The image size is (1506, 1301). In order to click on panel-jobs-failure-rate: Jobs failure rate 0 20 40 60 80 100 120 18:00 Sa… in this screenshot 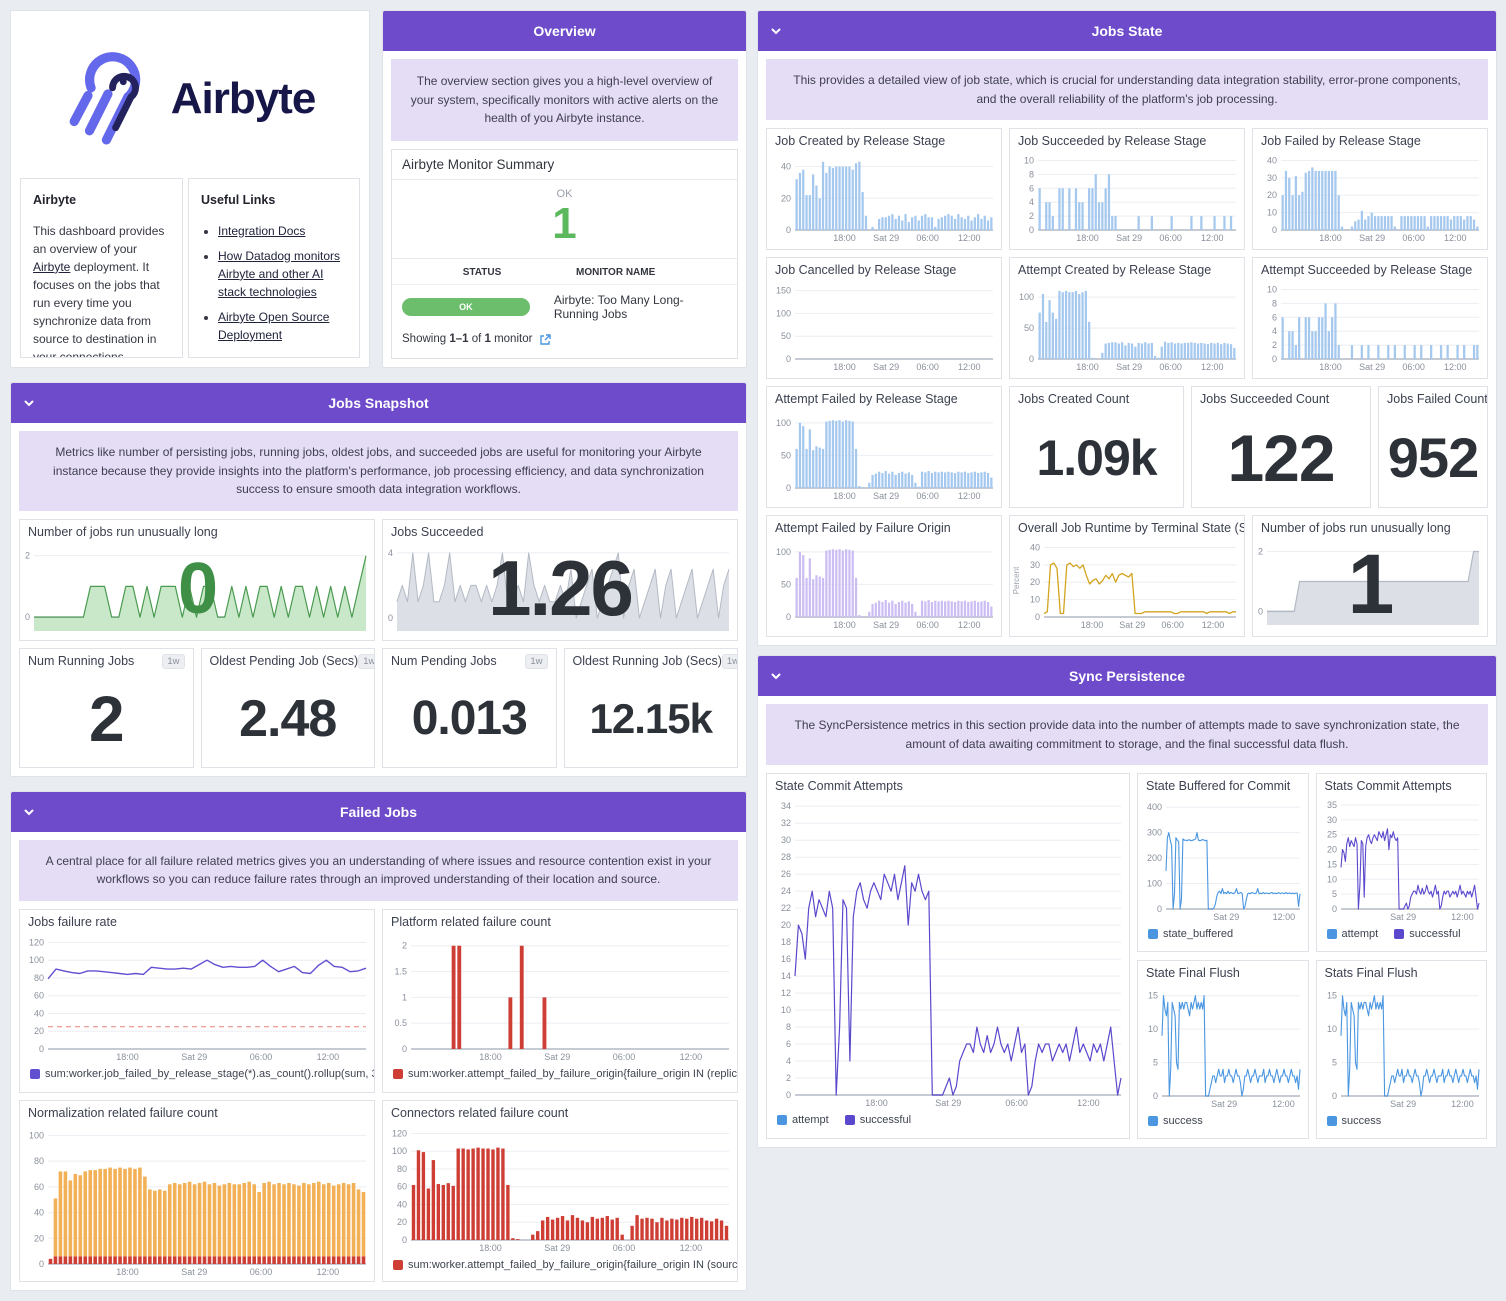, I will do `click(197, 1000)`.